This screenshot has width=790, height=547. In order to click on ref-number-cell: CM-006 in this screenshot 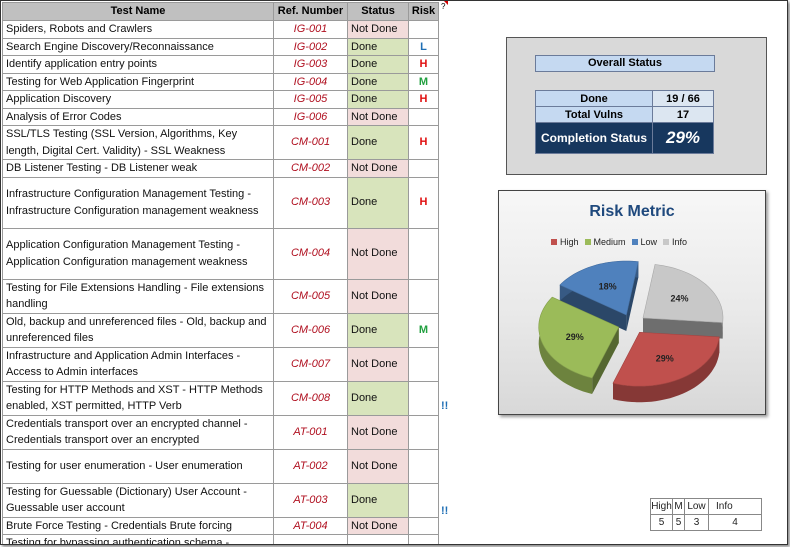, I will do `click(310, 330)`.